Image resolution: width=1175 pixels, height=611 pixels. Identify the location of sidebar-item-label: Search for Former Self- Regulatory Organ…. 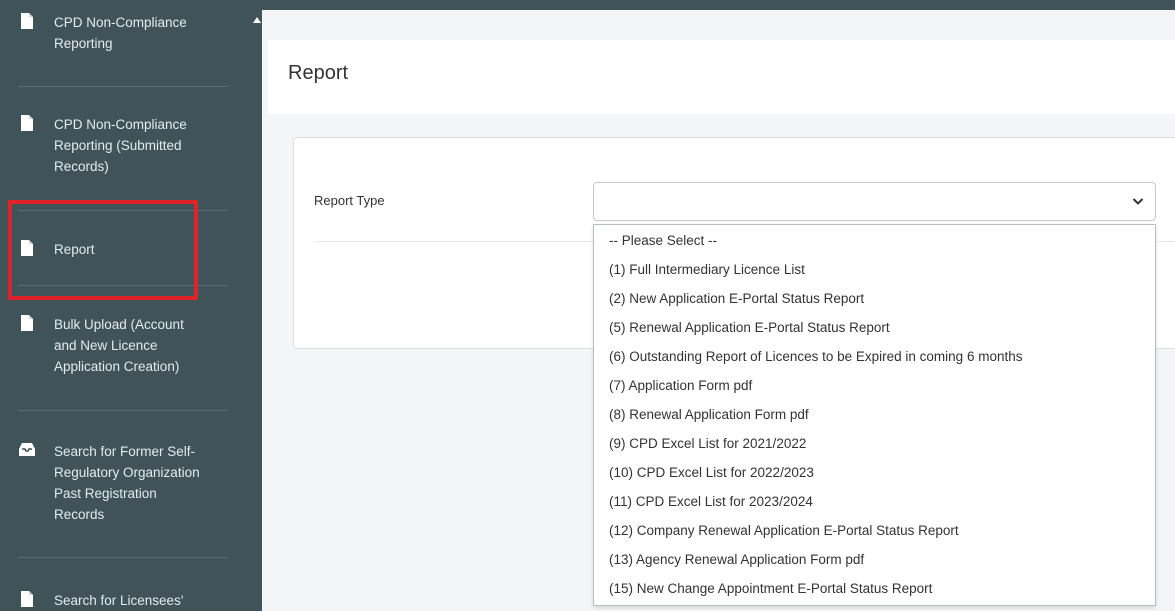
(127, 483).